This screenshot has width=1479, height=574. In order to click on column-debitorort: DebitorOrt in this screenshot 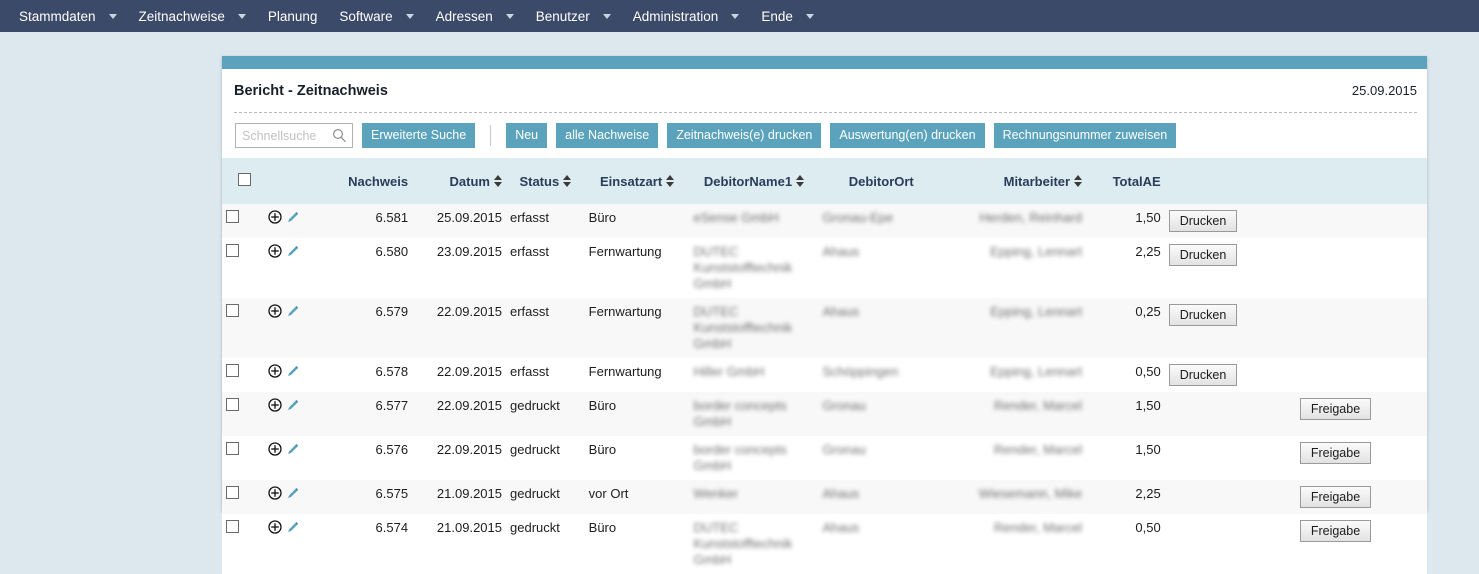, I will do `click(881, 181)`.